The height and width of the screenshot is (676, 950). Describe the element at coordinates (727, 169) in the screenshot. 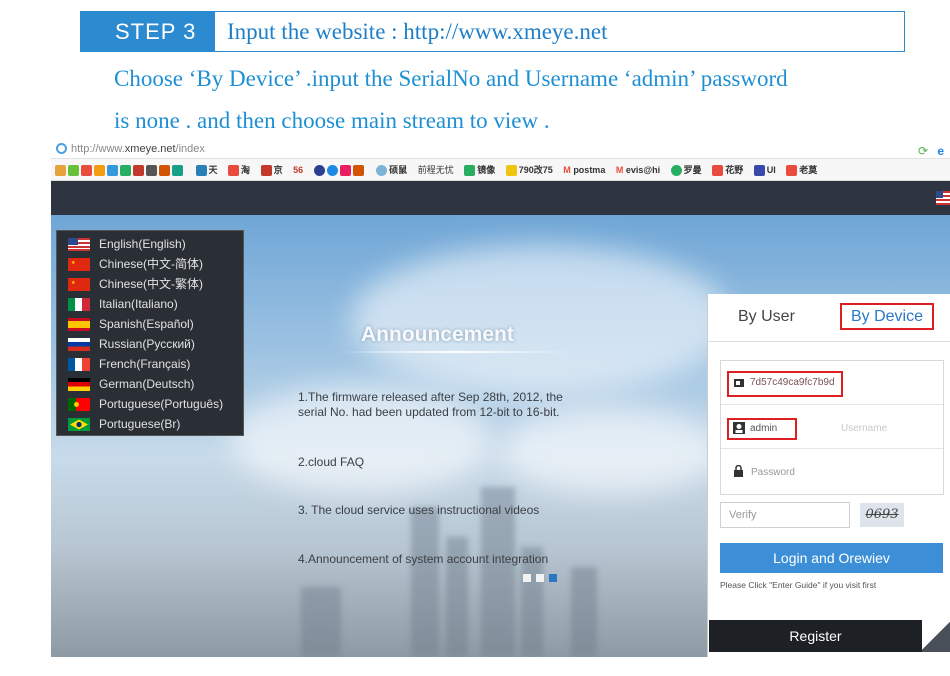

I see `bookmark-item: 花野` at that location.